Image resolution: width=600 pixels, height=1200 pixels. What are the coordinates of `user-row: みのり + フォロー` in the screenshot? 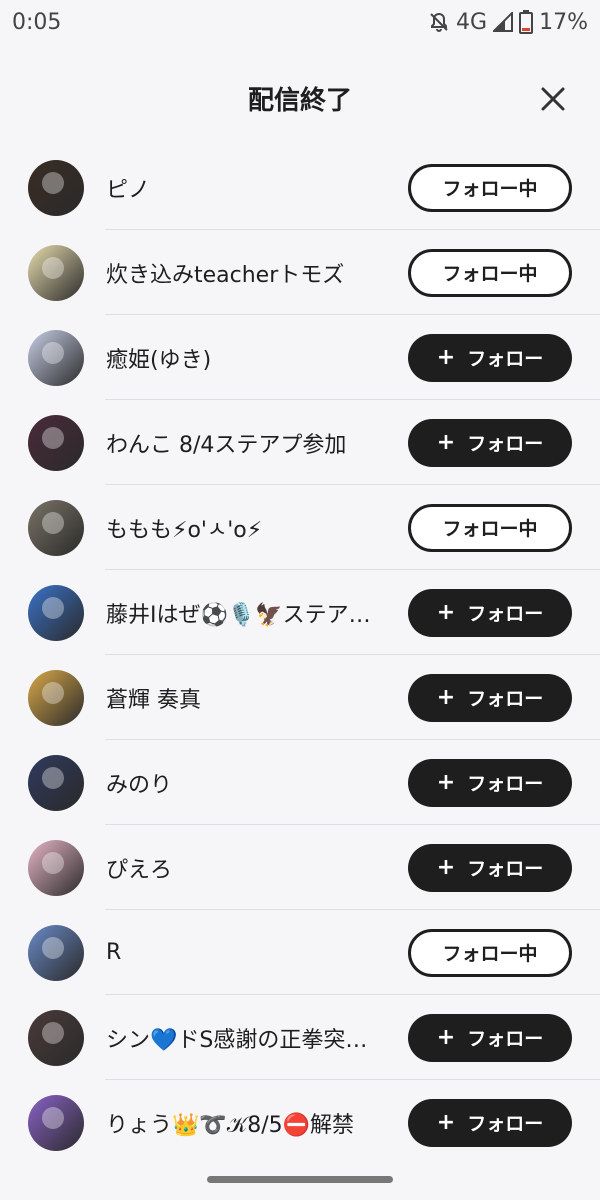 It's located at (300, 782).